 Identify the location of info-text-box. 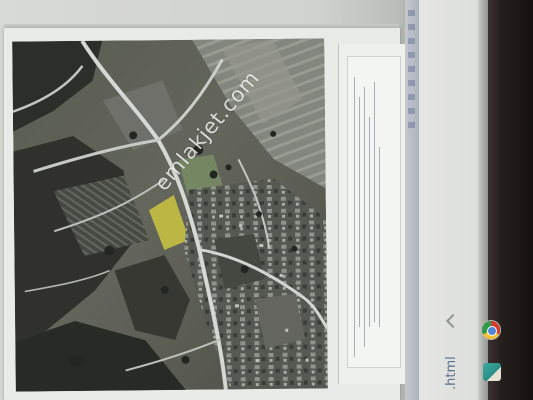
(374, 212).